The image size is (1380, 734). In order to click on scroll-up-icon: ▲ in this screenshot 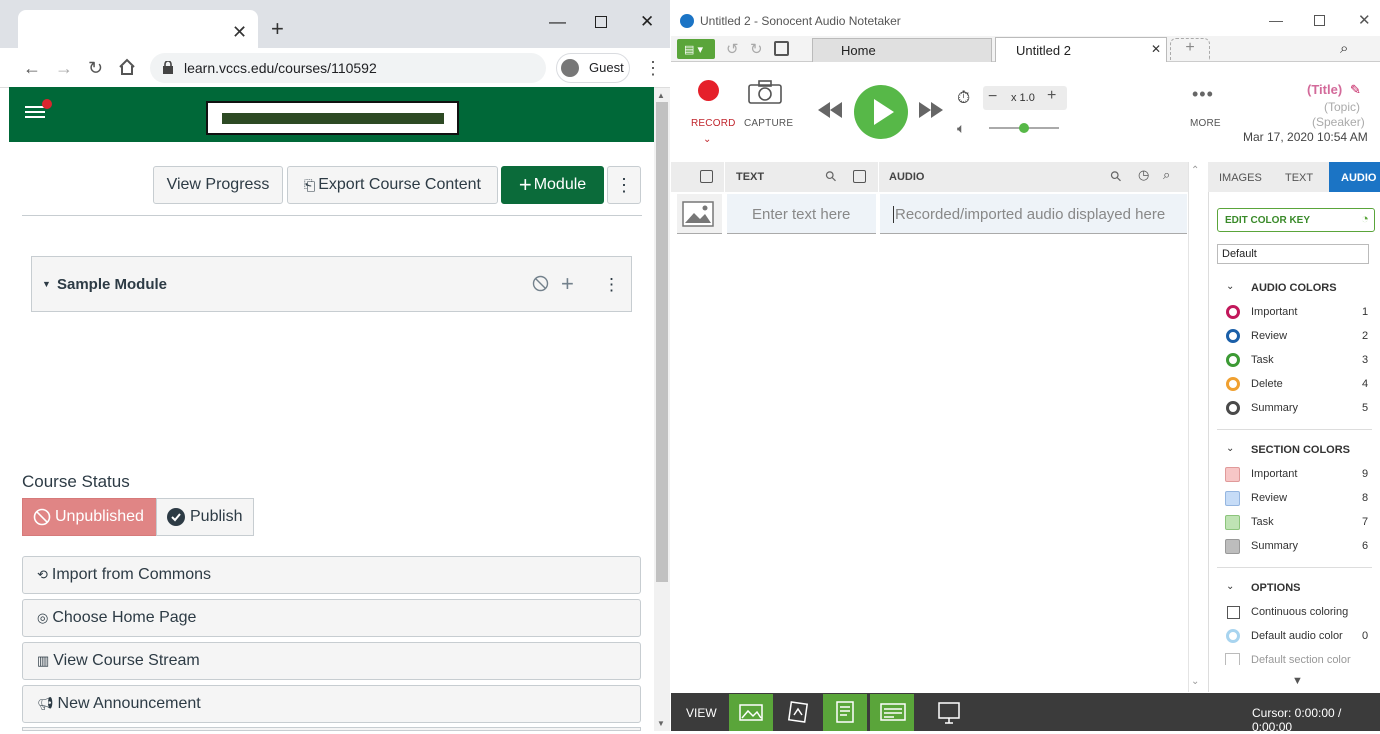, I will do `click(661, 95)`.